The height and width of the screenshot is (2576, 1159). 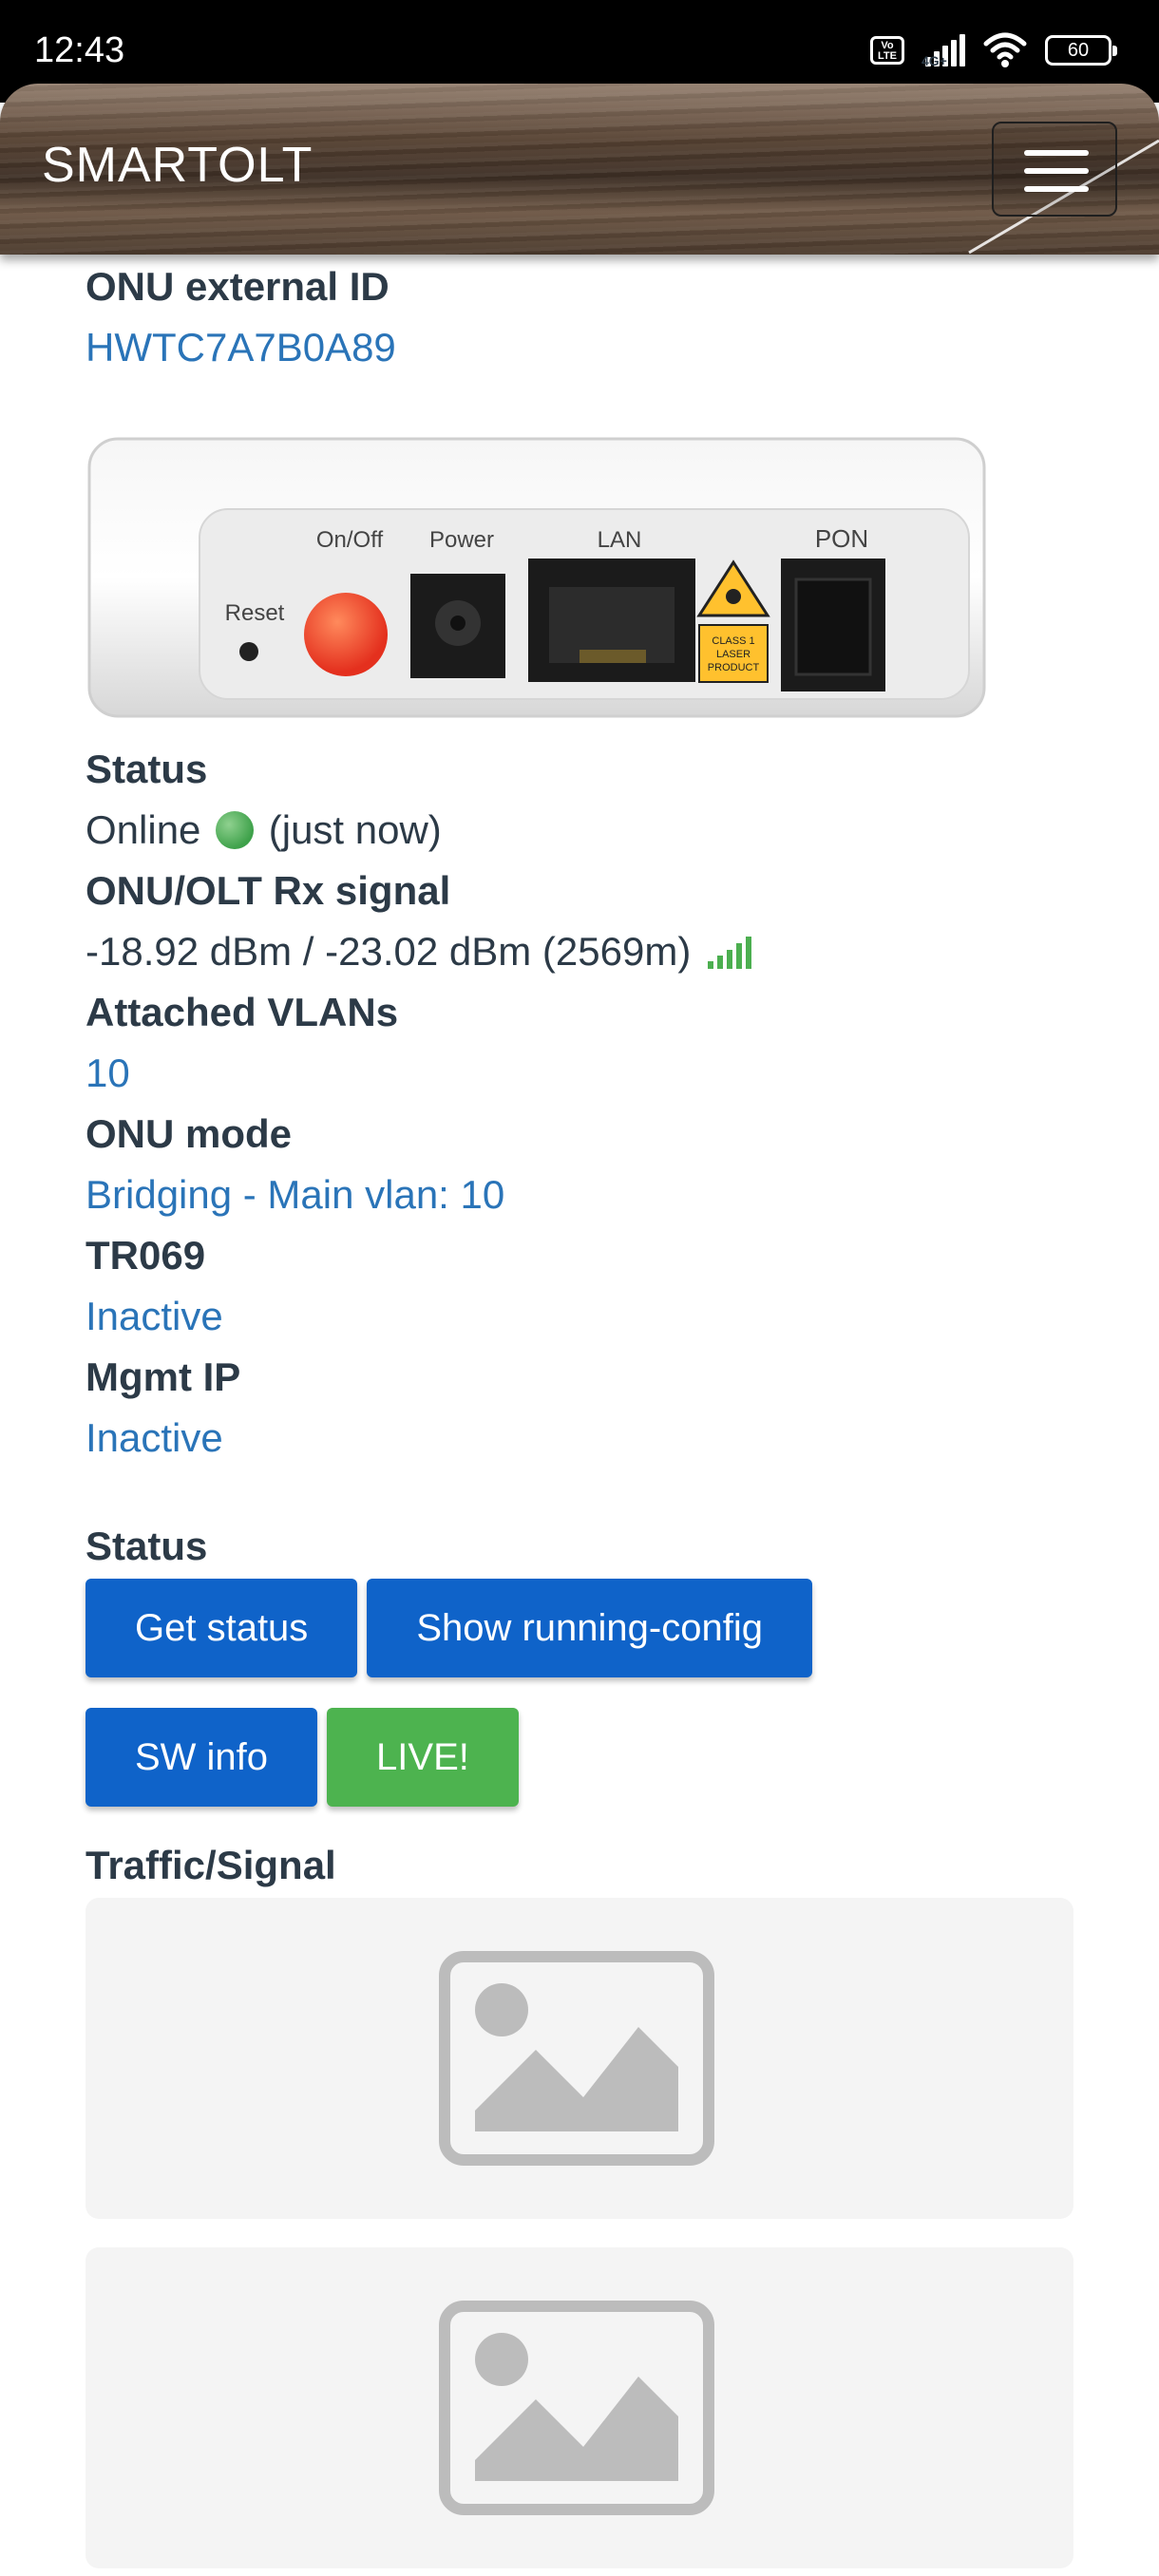 I want to click on traffic-section-label: Traffic/Signal, so click(x=211, y=1865).